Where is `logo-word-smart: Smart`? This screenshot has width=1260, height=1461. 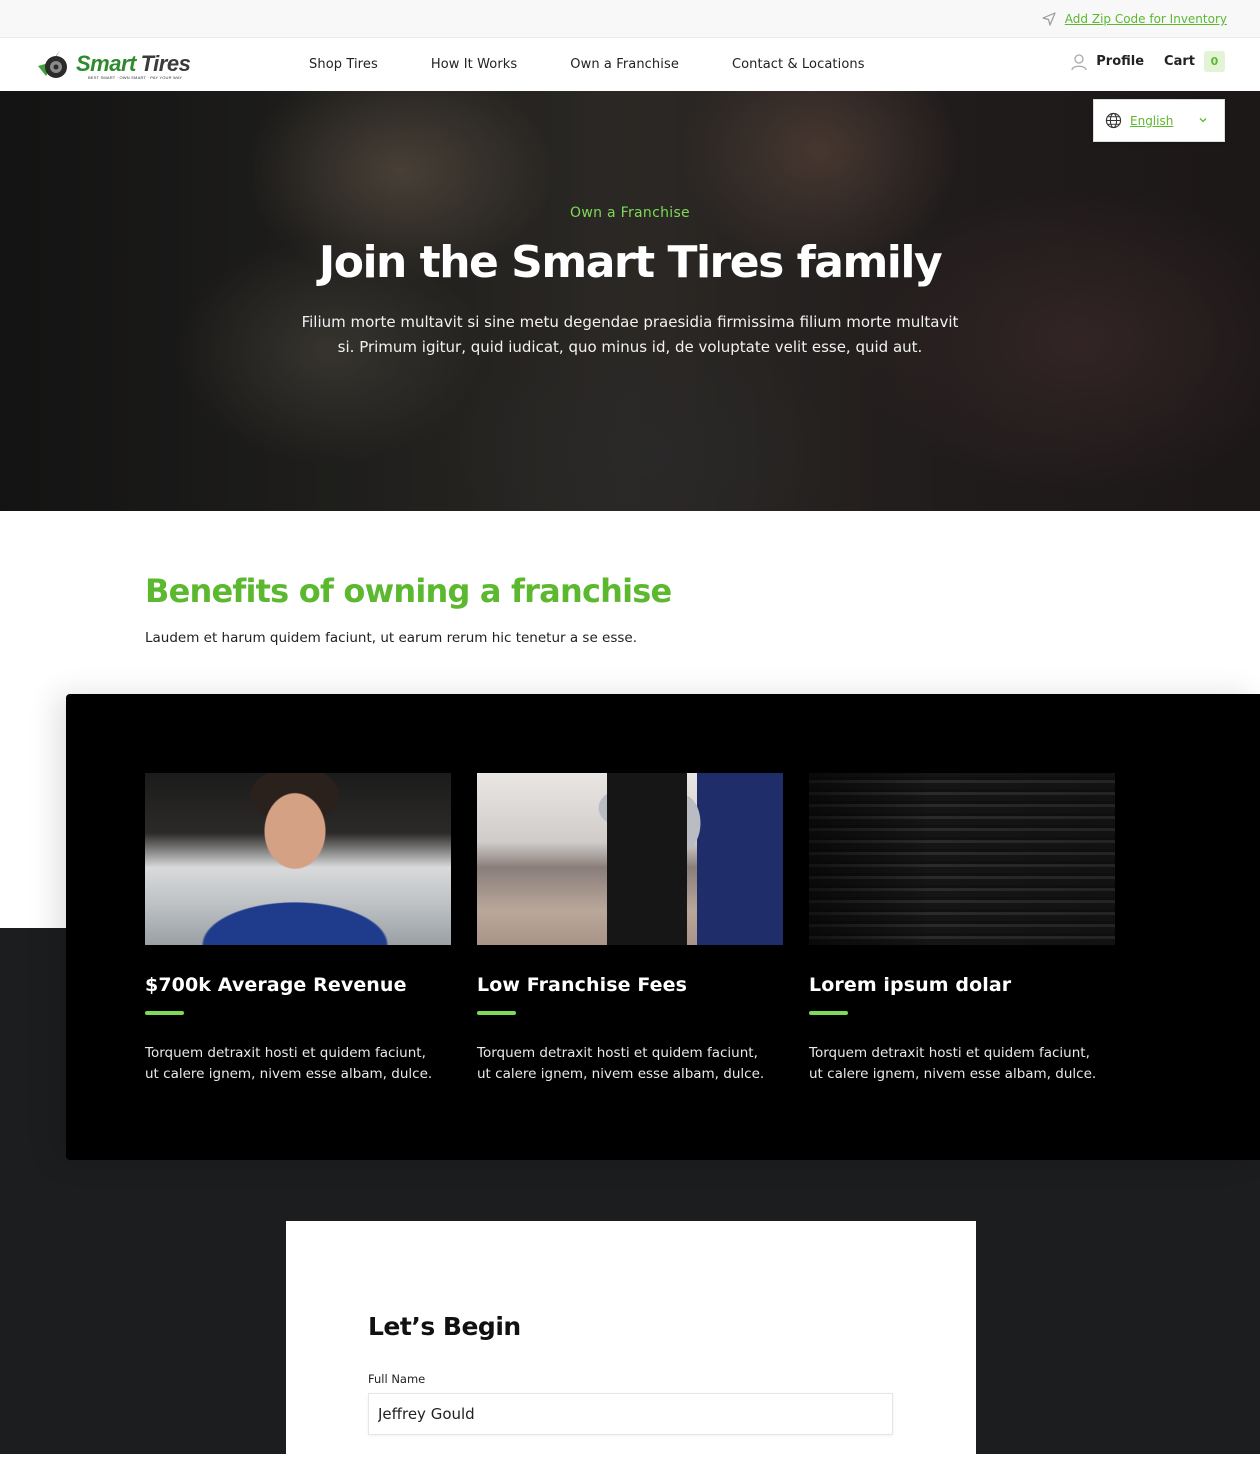 logo-word-smart: Smart is located at coordinates (106, 63).